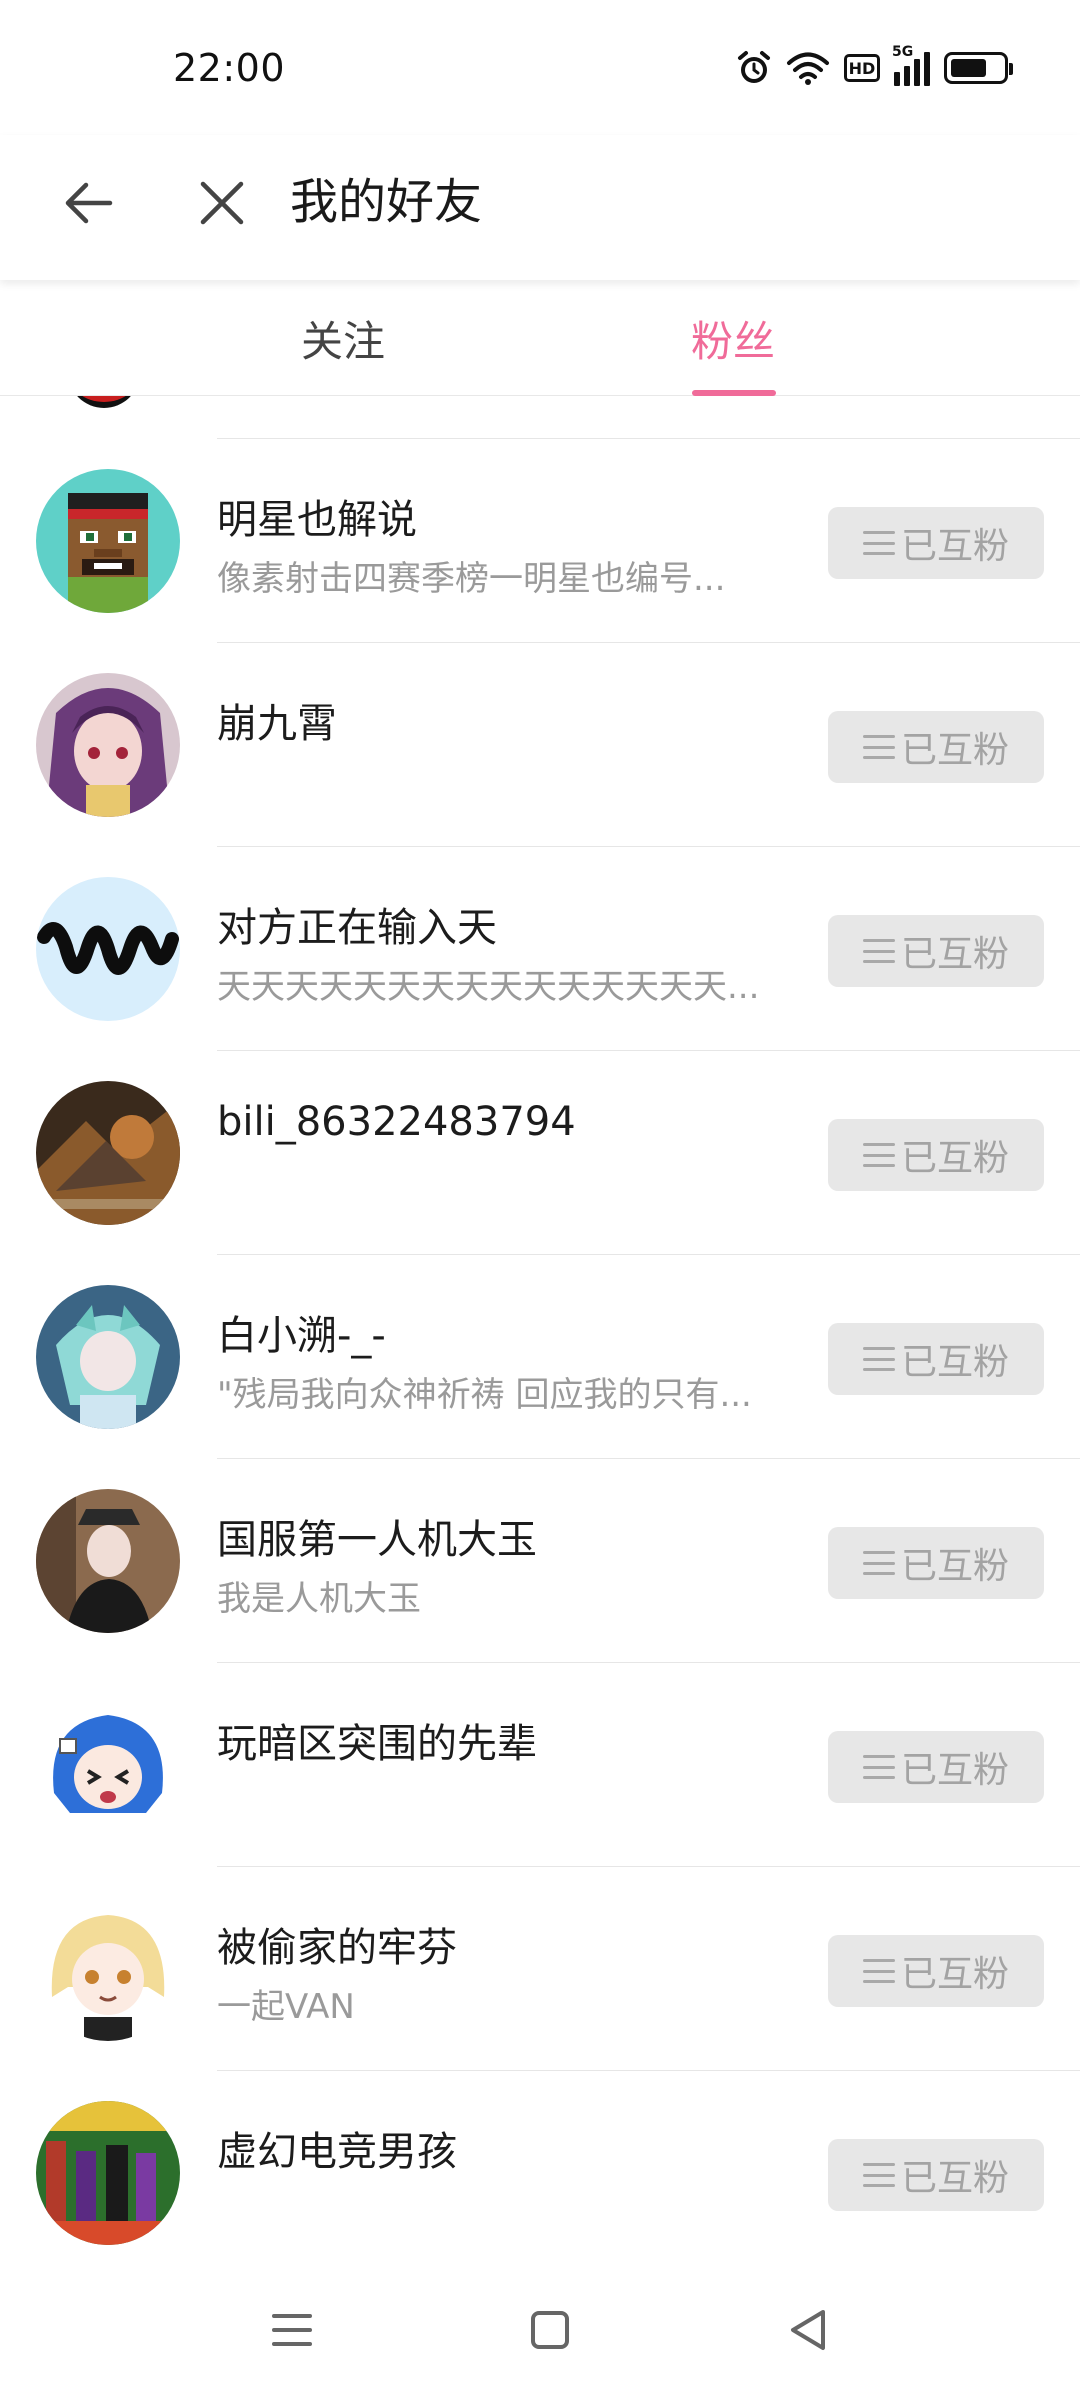 This screenshot has width=1080, height=2400. I want to click on status-bar: 22:00 HD 5G, so click(540, 67).